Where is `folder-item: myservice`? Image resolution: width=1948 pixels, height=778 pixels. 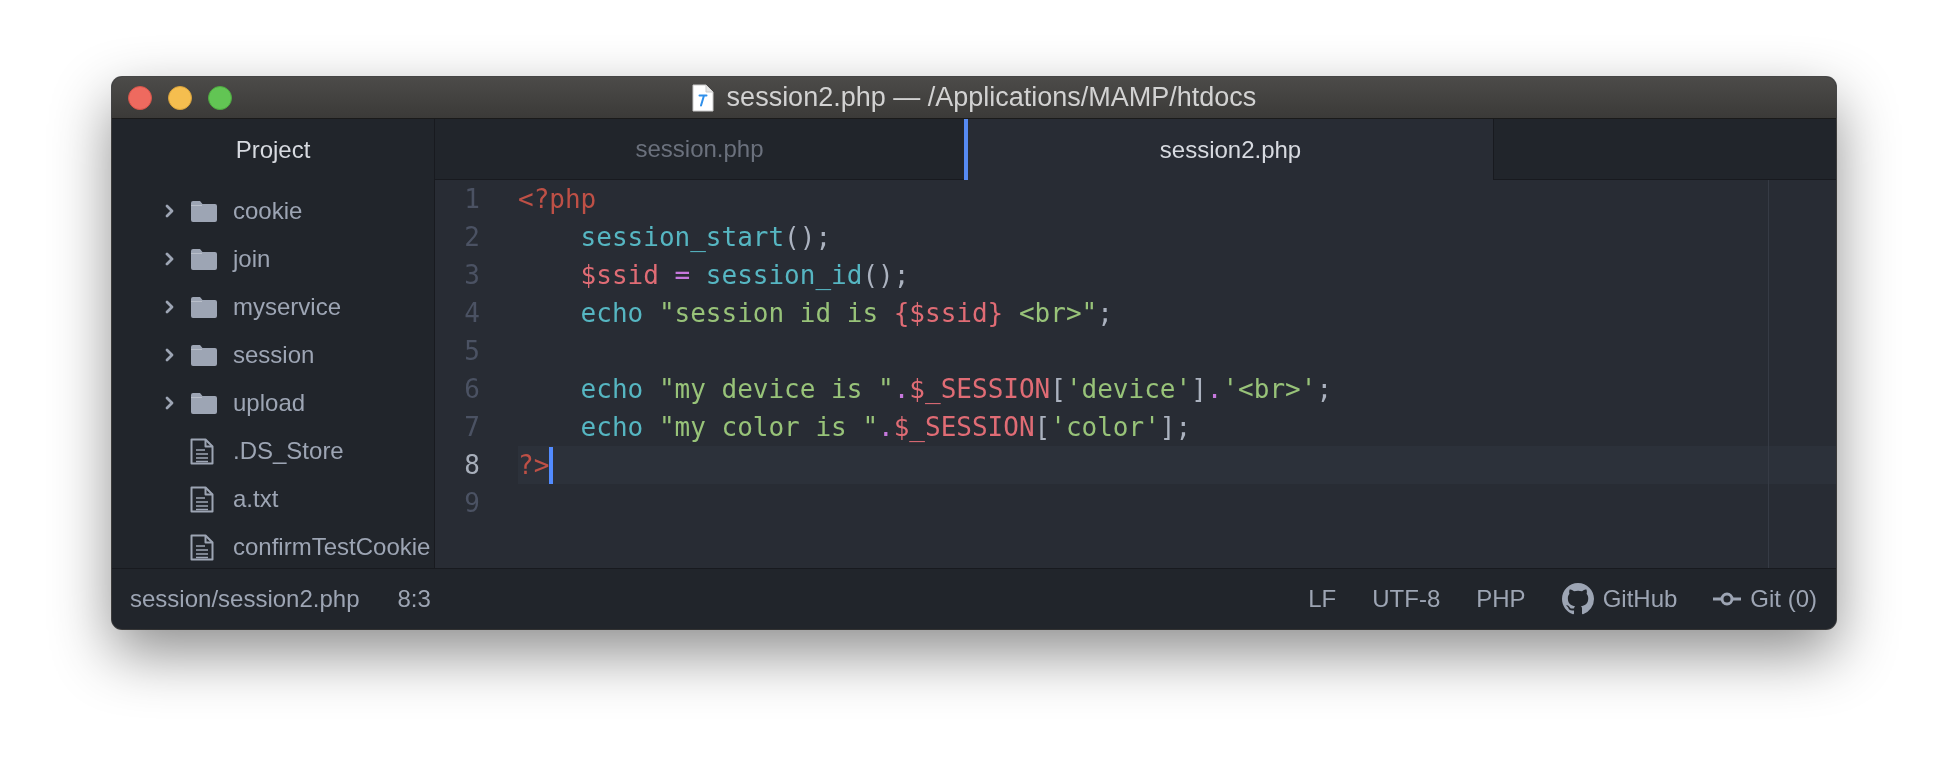
folder-item: myservice is located at coordinates (253, 307).